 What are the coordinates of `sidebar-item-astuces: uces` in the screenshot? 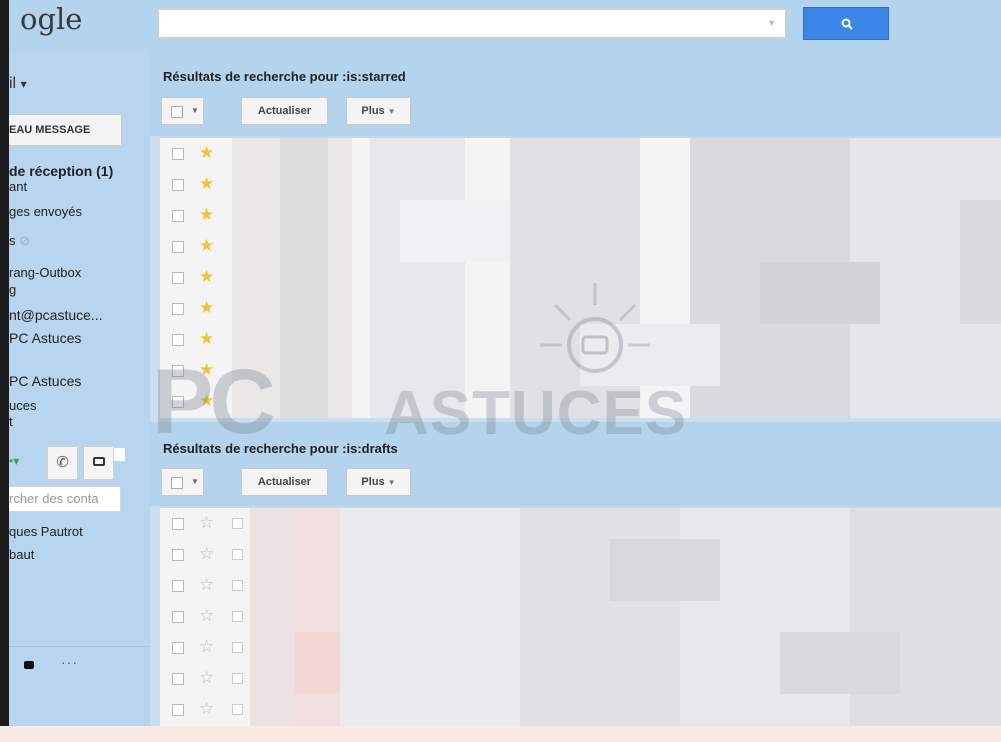 It's located at (22, 405).